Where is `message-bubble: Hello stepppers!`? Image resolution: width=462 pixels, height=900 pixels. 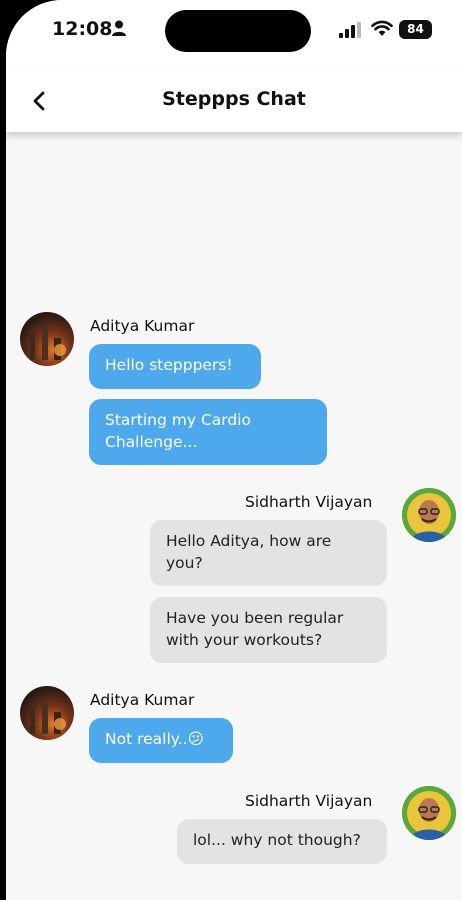
message-bubble: Hello stepppers! is located at coordinates (175, 366).